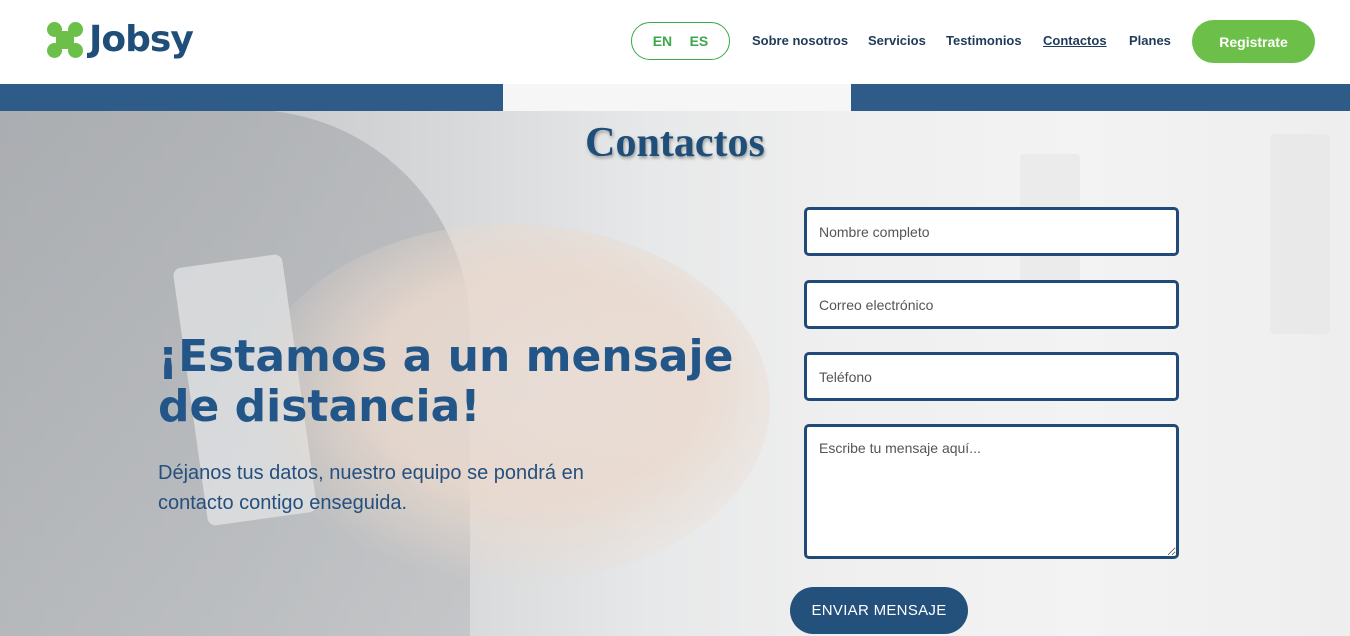  Describe the element at coordinates (677, 97) in the screenshot. I see `title-tab` at that location.